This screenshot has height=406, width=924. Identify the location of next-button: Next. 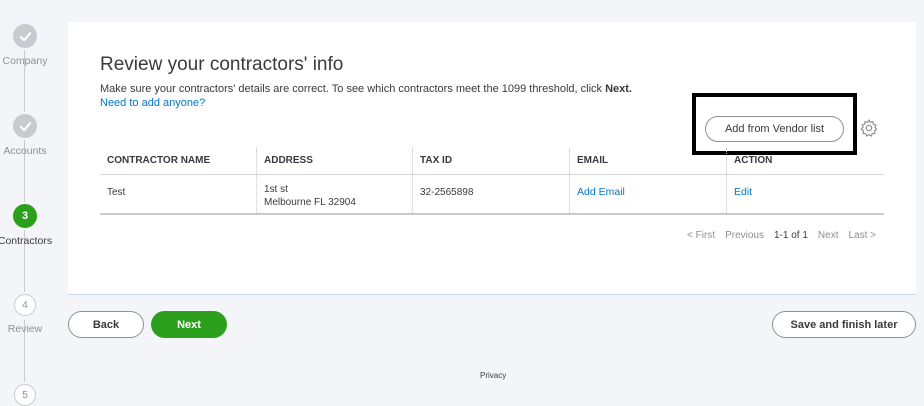
(189, 324).